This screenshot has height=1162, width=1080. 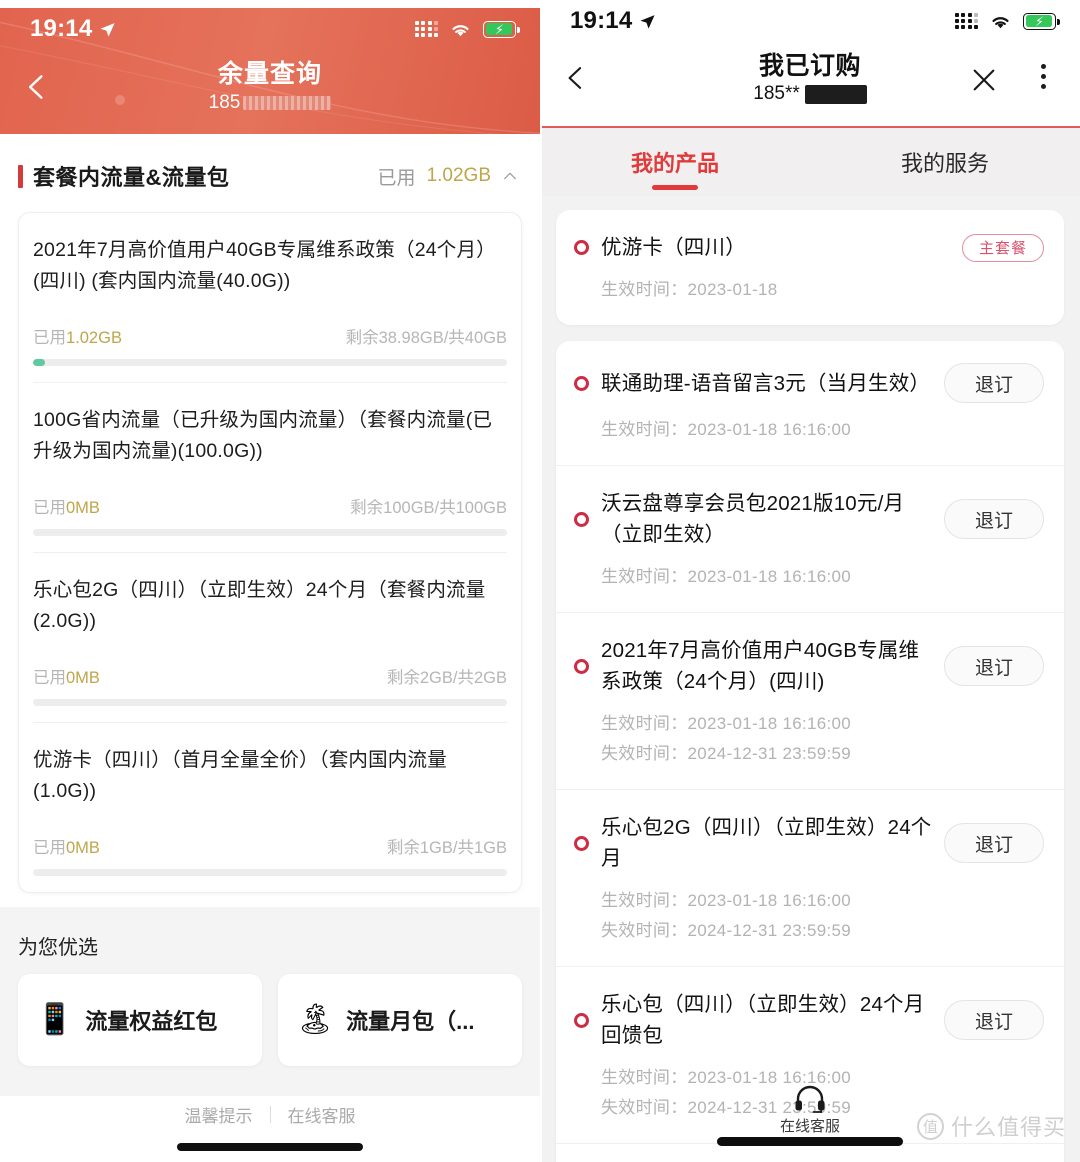 I want to click on status-left: 19:14, so click(x=613, y=21).